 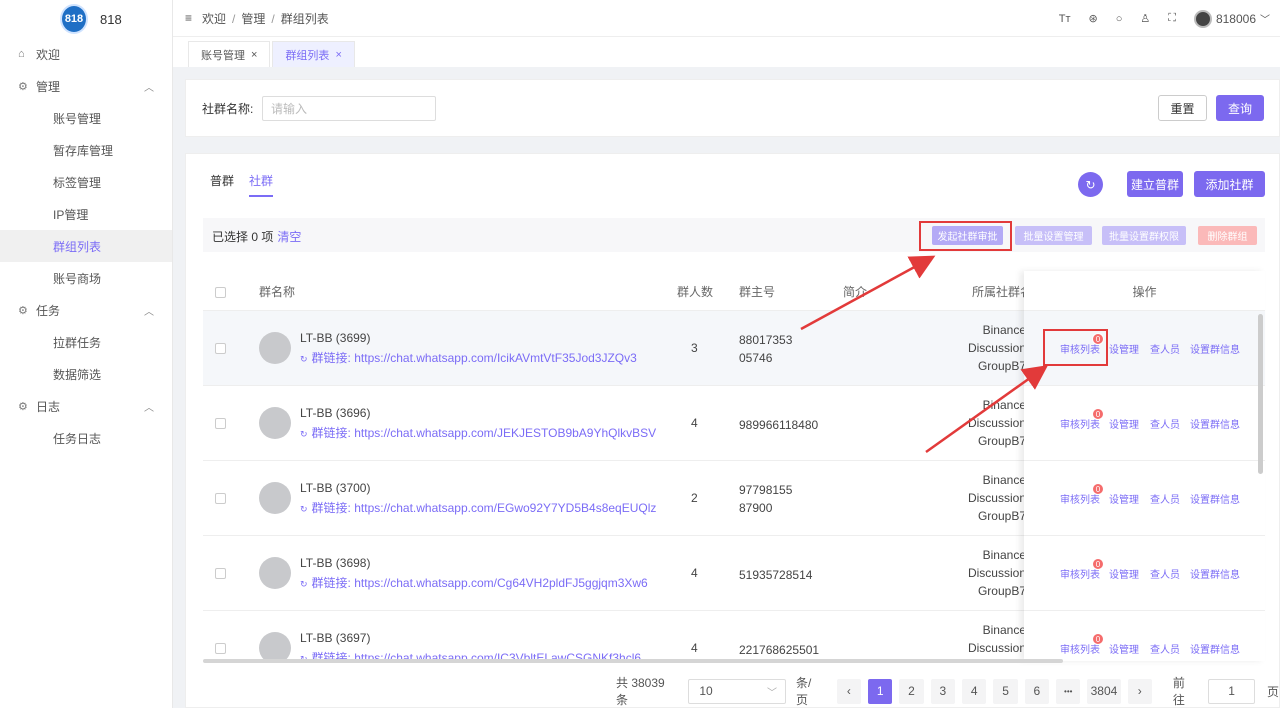 I want to click on sidebar-item-manage: ⚙ 管理 ︿, so click(x=86, y=86).